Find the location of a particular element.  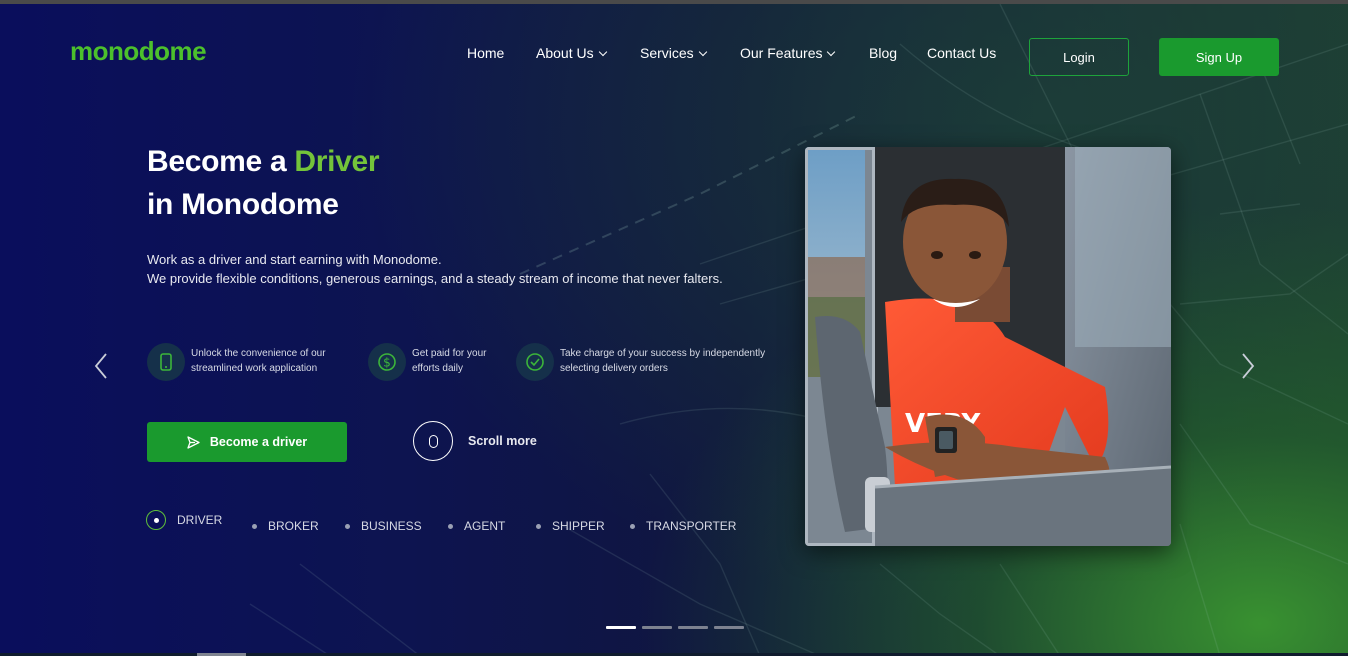

hero-title: Become a Driver in Monodome is located at coordinates (263, 183).